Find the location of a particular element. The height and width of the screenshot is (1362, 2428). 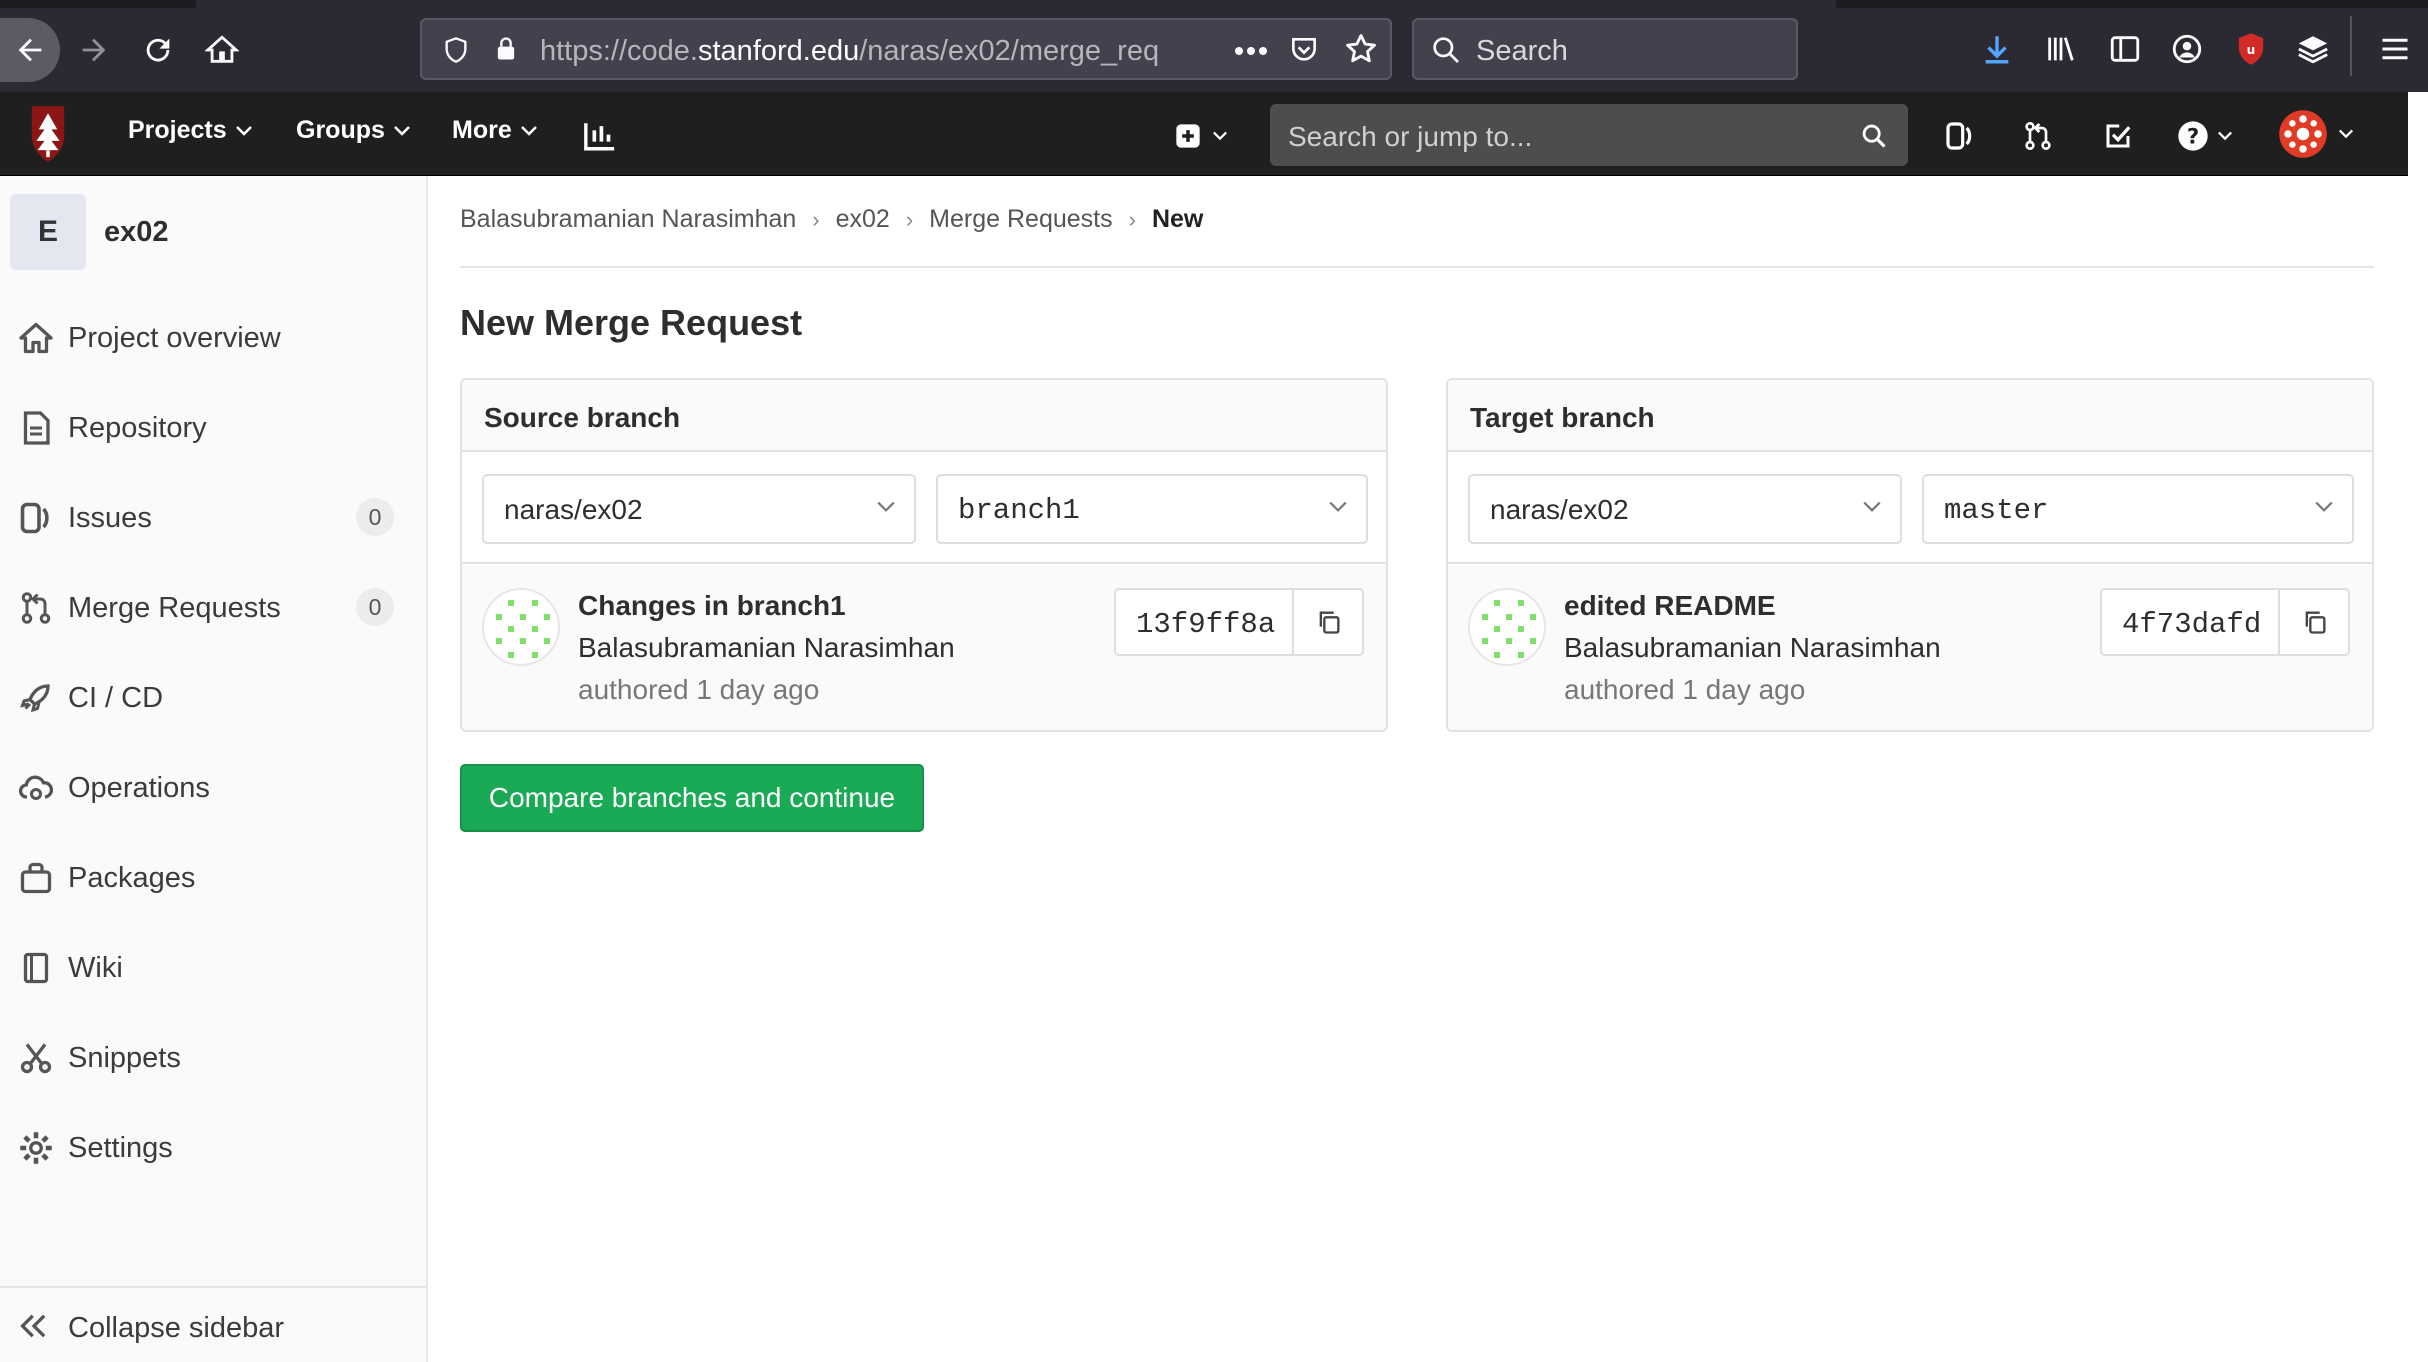

todos-header-button is located at coordinates (2118, 136).